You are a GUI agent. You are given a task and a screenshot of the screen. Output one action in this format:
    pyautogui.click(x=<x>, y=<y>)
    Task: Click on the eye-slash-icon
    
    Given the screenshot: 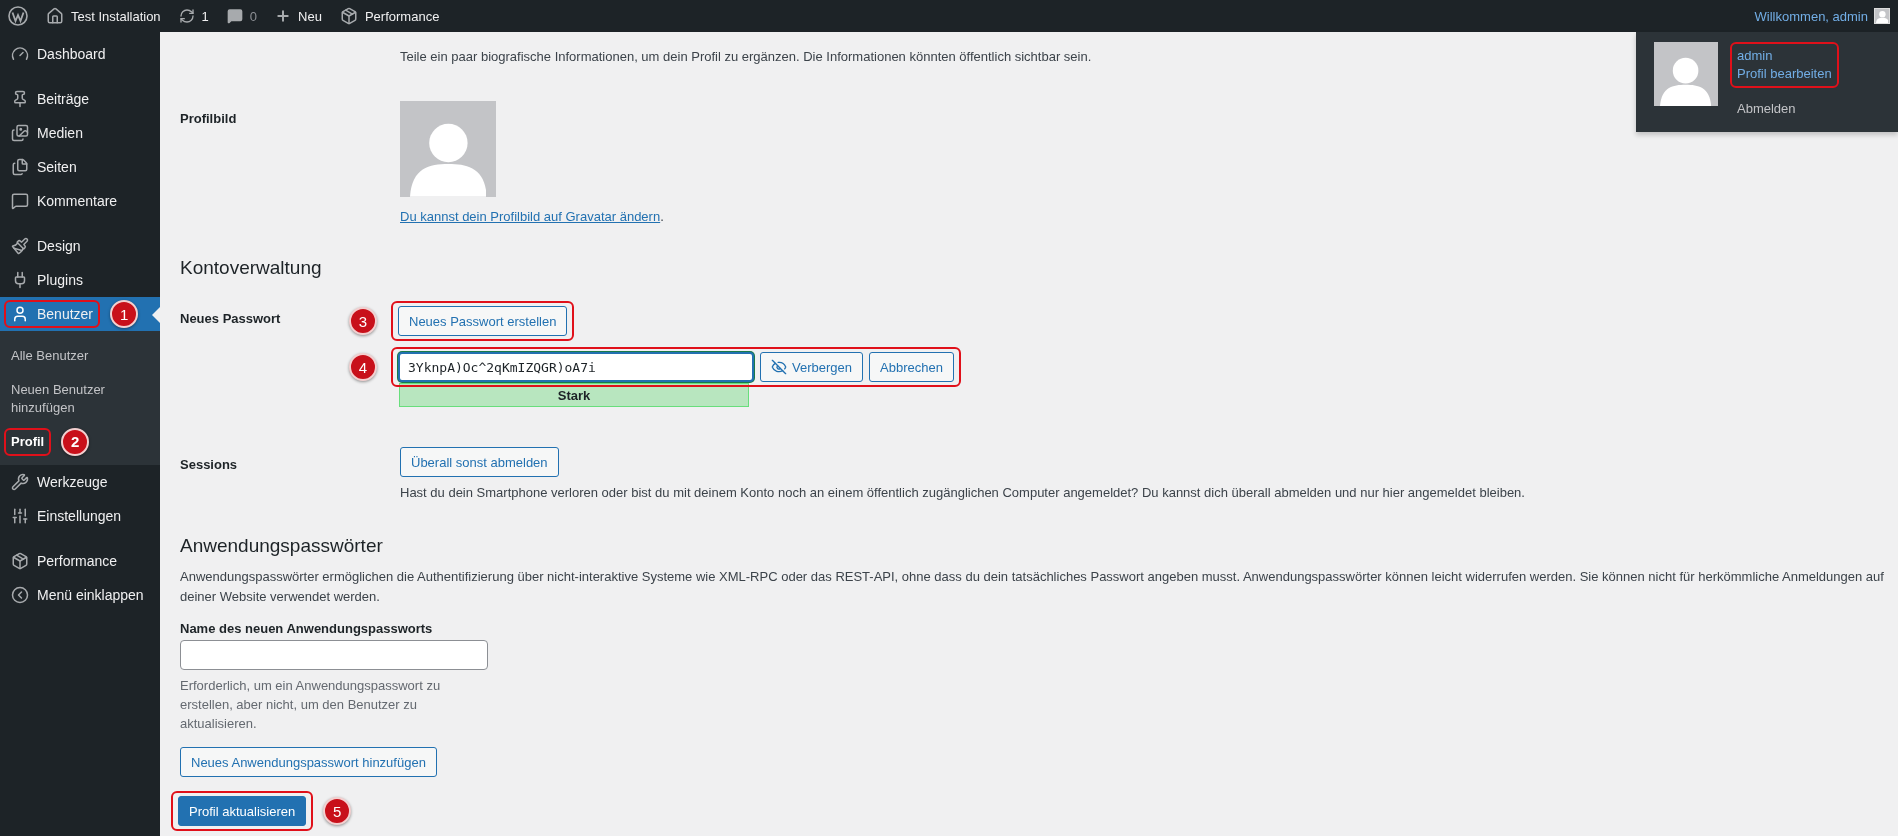 What is the action you would take?
    pyautogui.click(x=779, y=367)
    